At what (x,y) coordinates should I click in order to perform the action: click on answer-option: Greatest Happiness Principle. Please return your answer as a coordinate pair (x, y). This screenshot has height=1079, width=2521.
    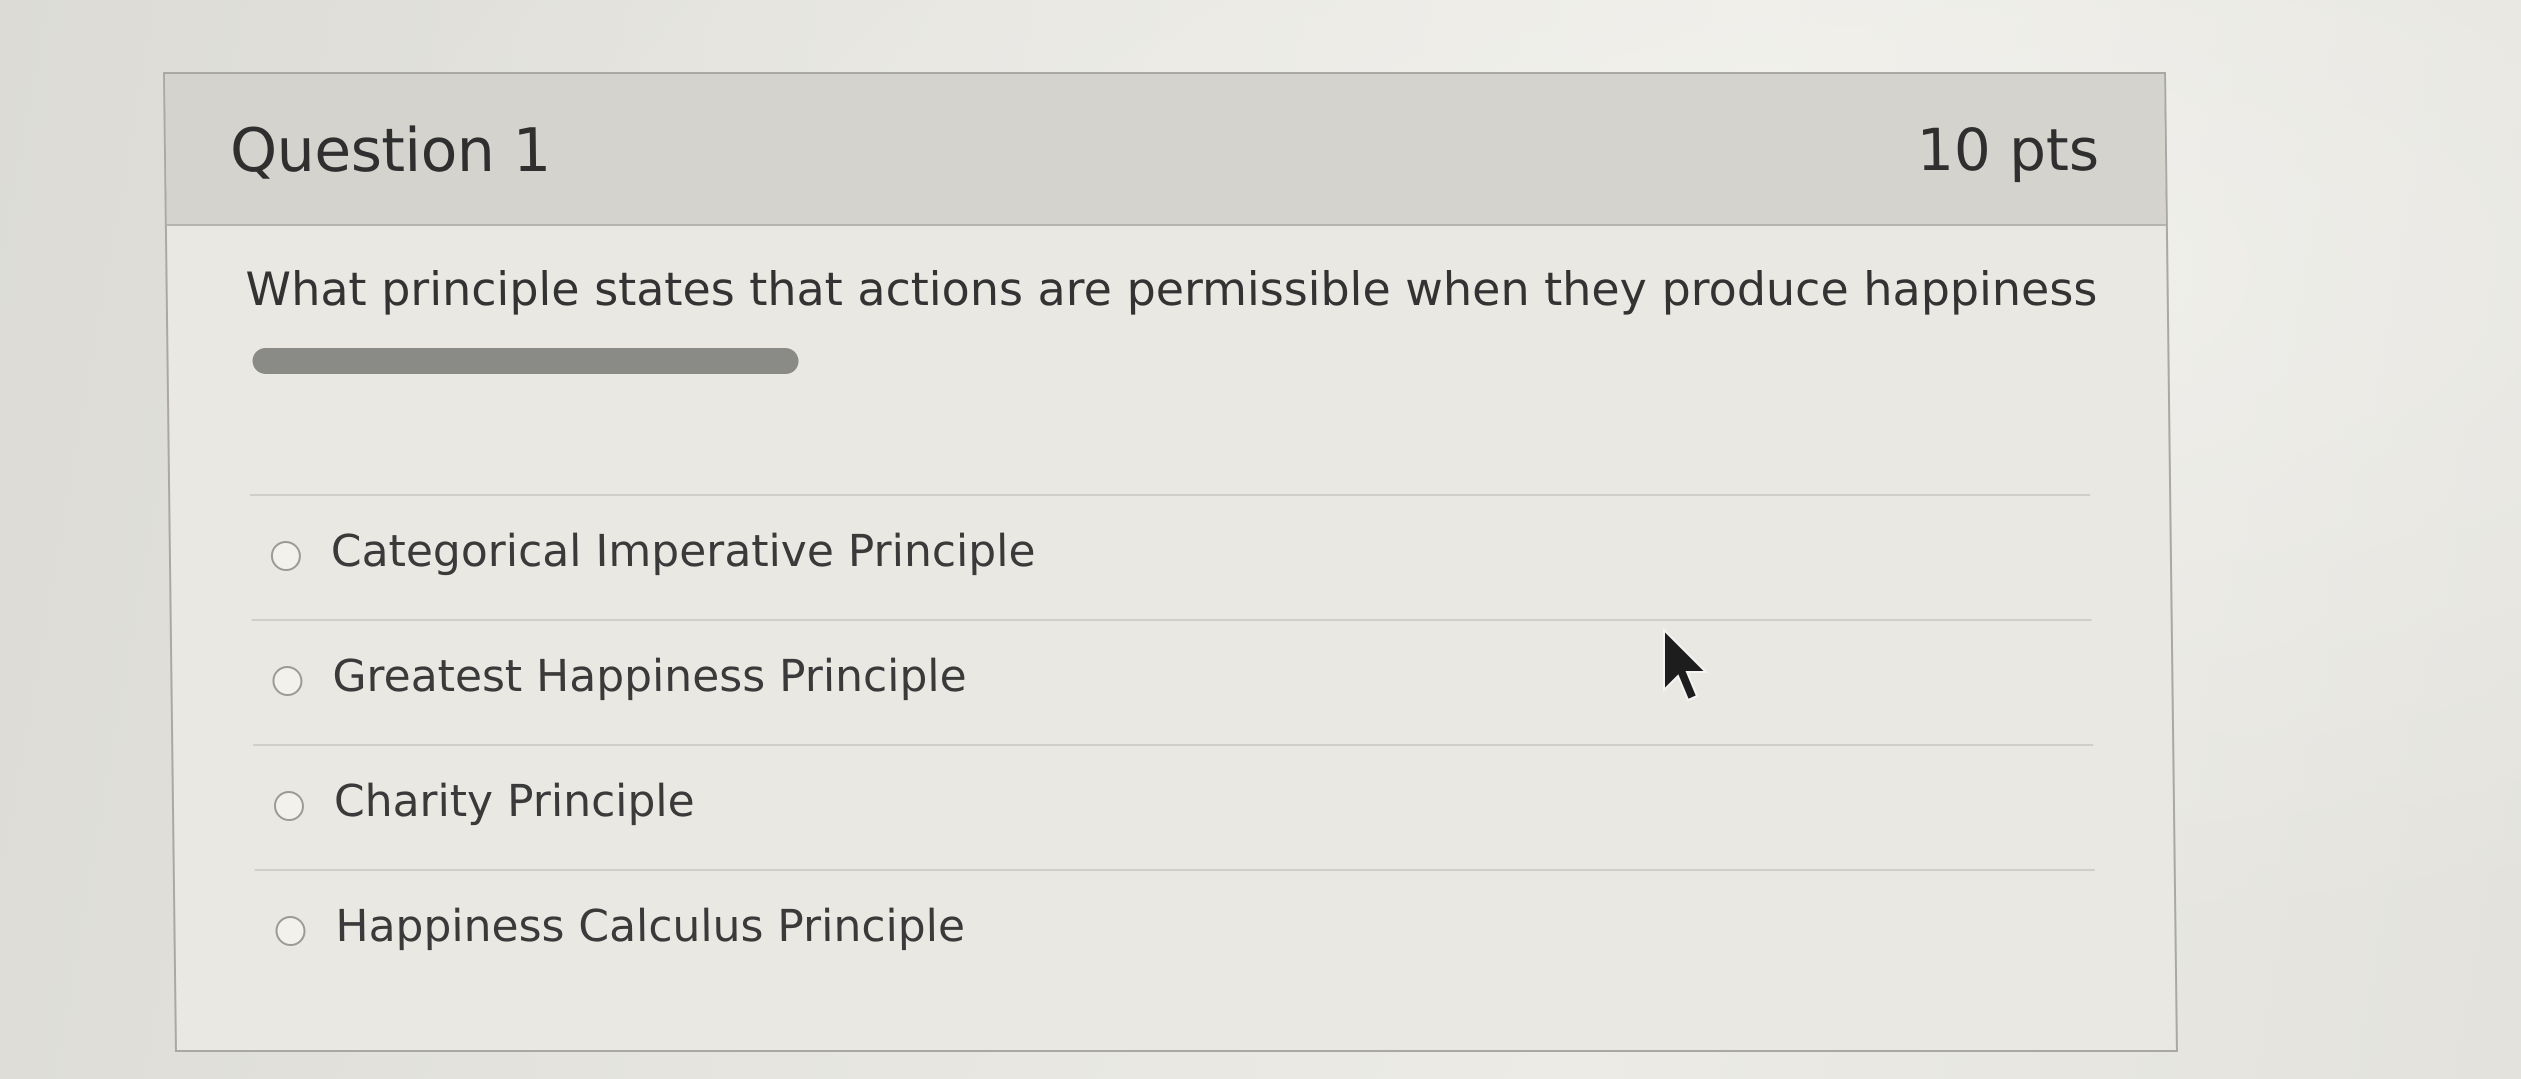
    Looking at the image, I should click on (1172, 681).